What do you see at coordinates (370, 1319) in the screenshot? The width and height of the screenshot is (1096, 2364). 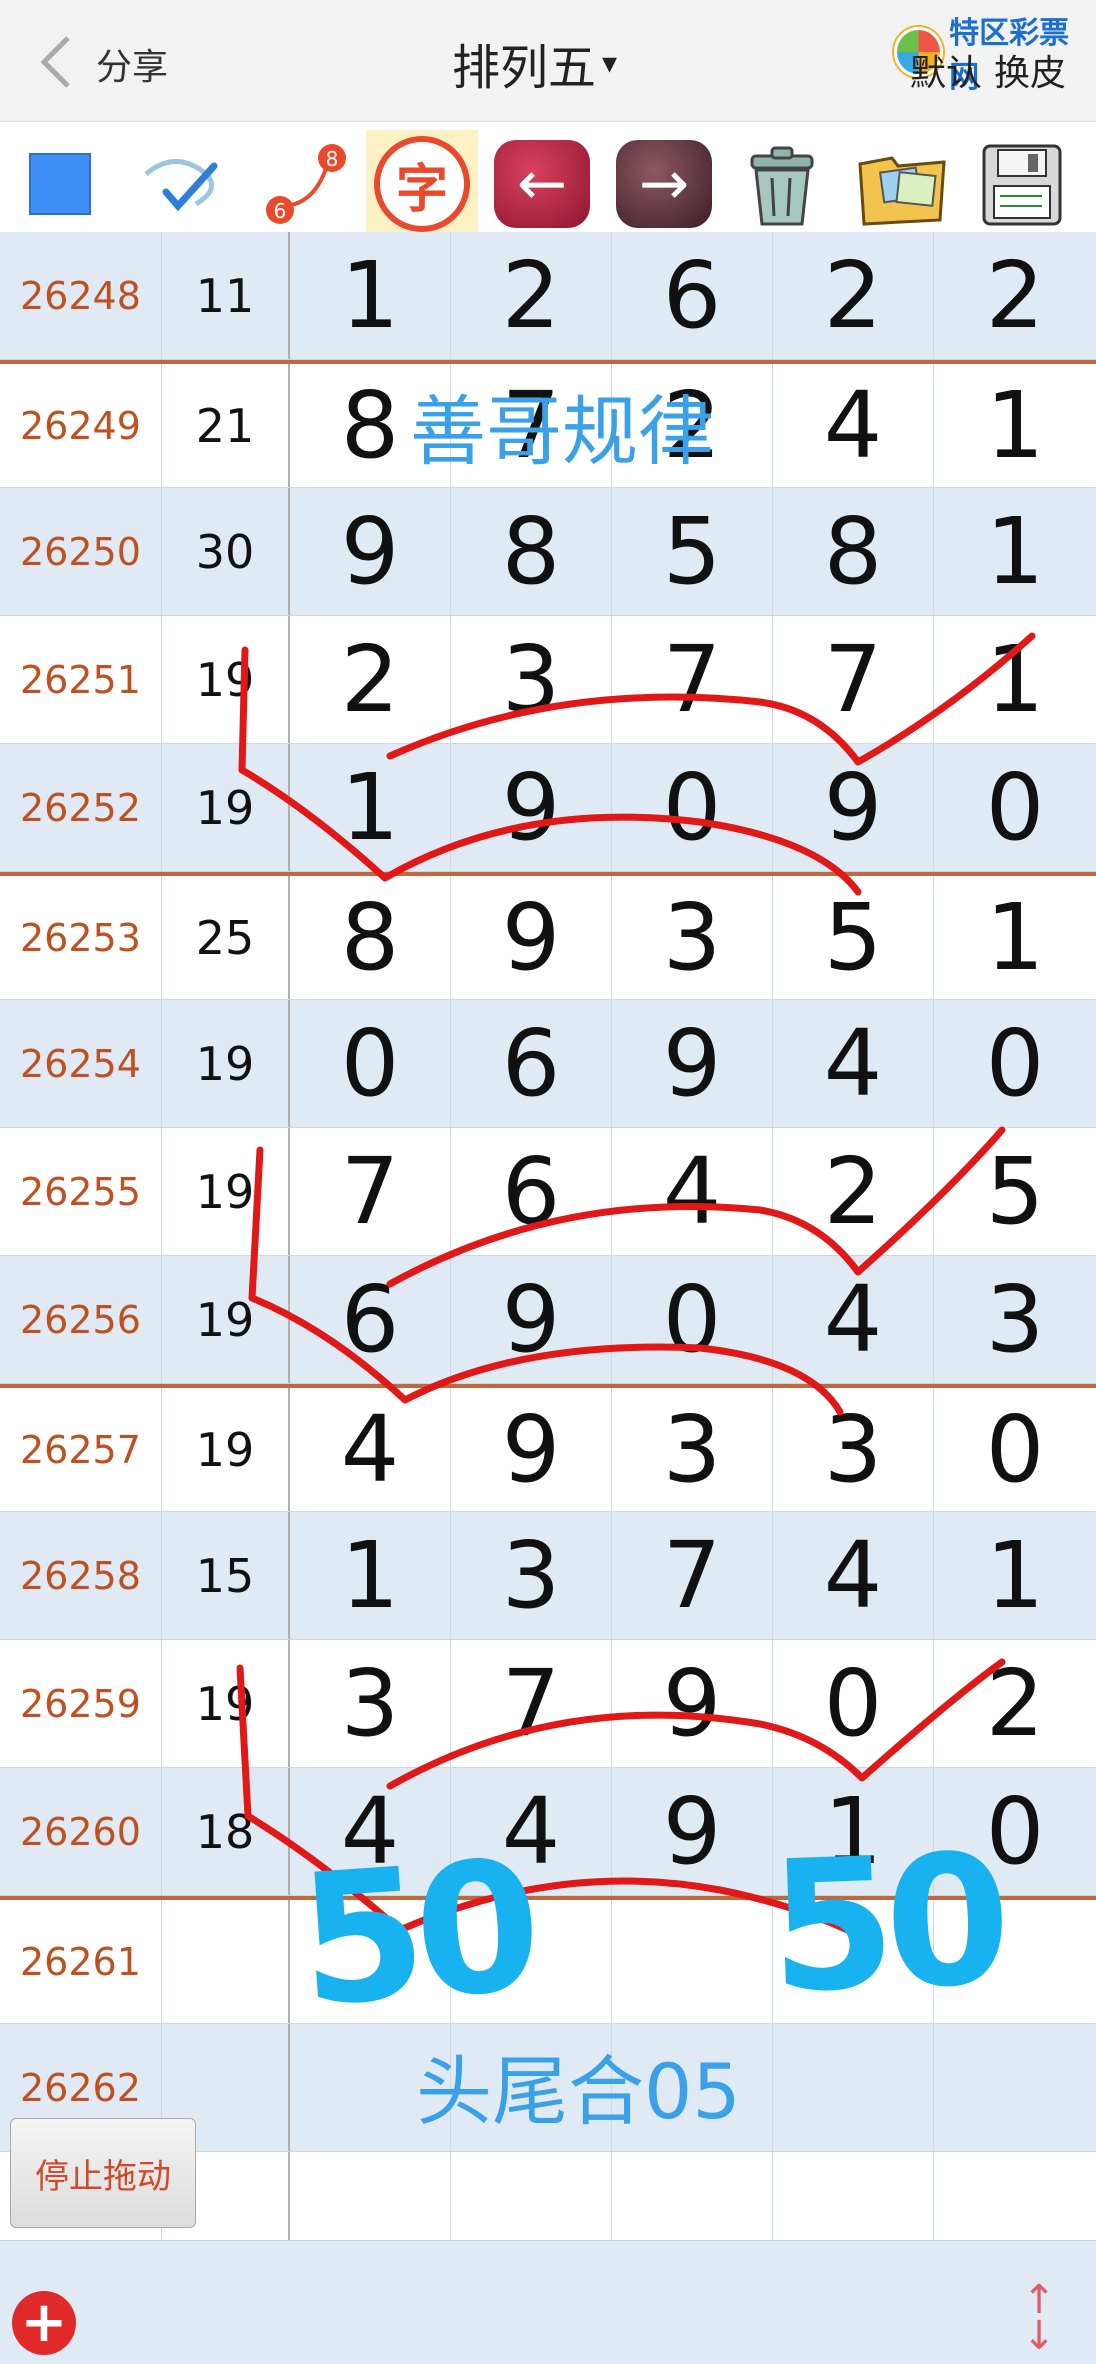 I see `digit-cell-1: 6` at bounding box center [370, 1319].